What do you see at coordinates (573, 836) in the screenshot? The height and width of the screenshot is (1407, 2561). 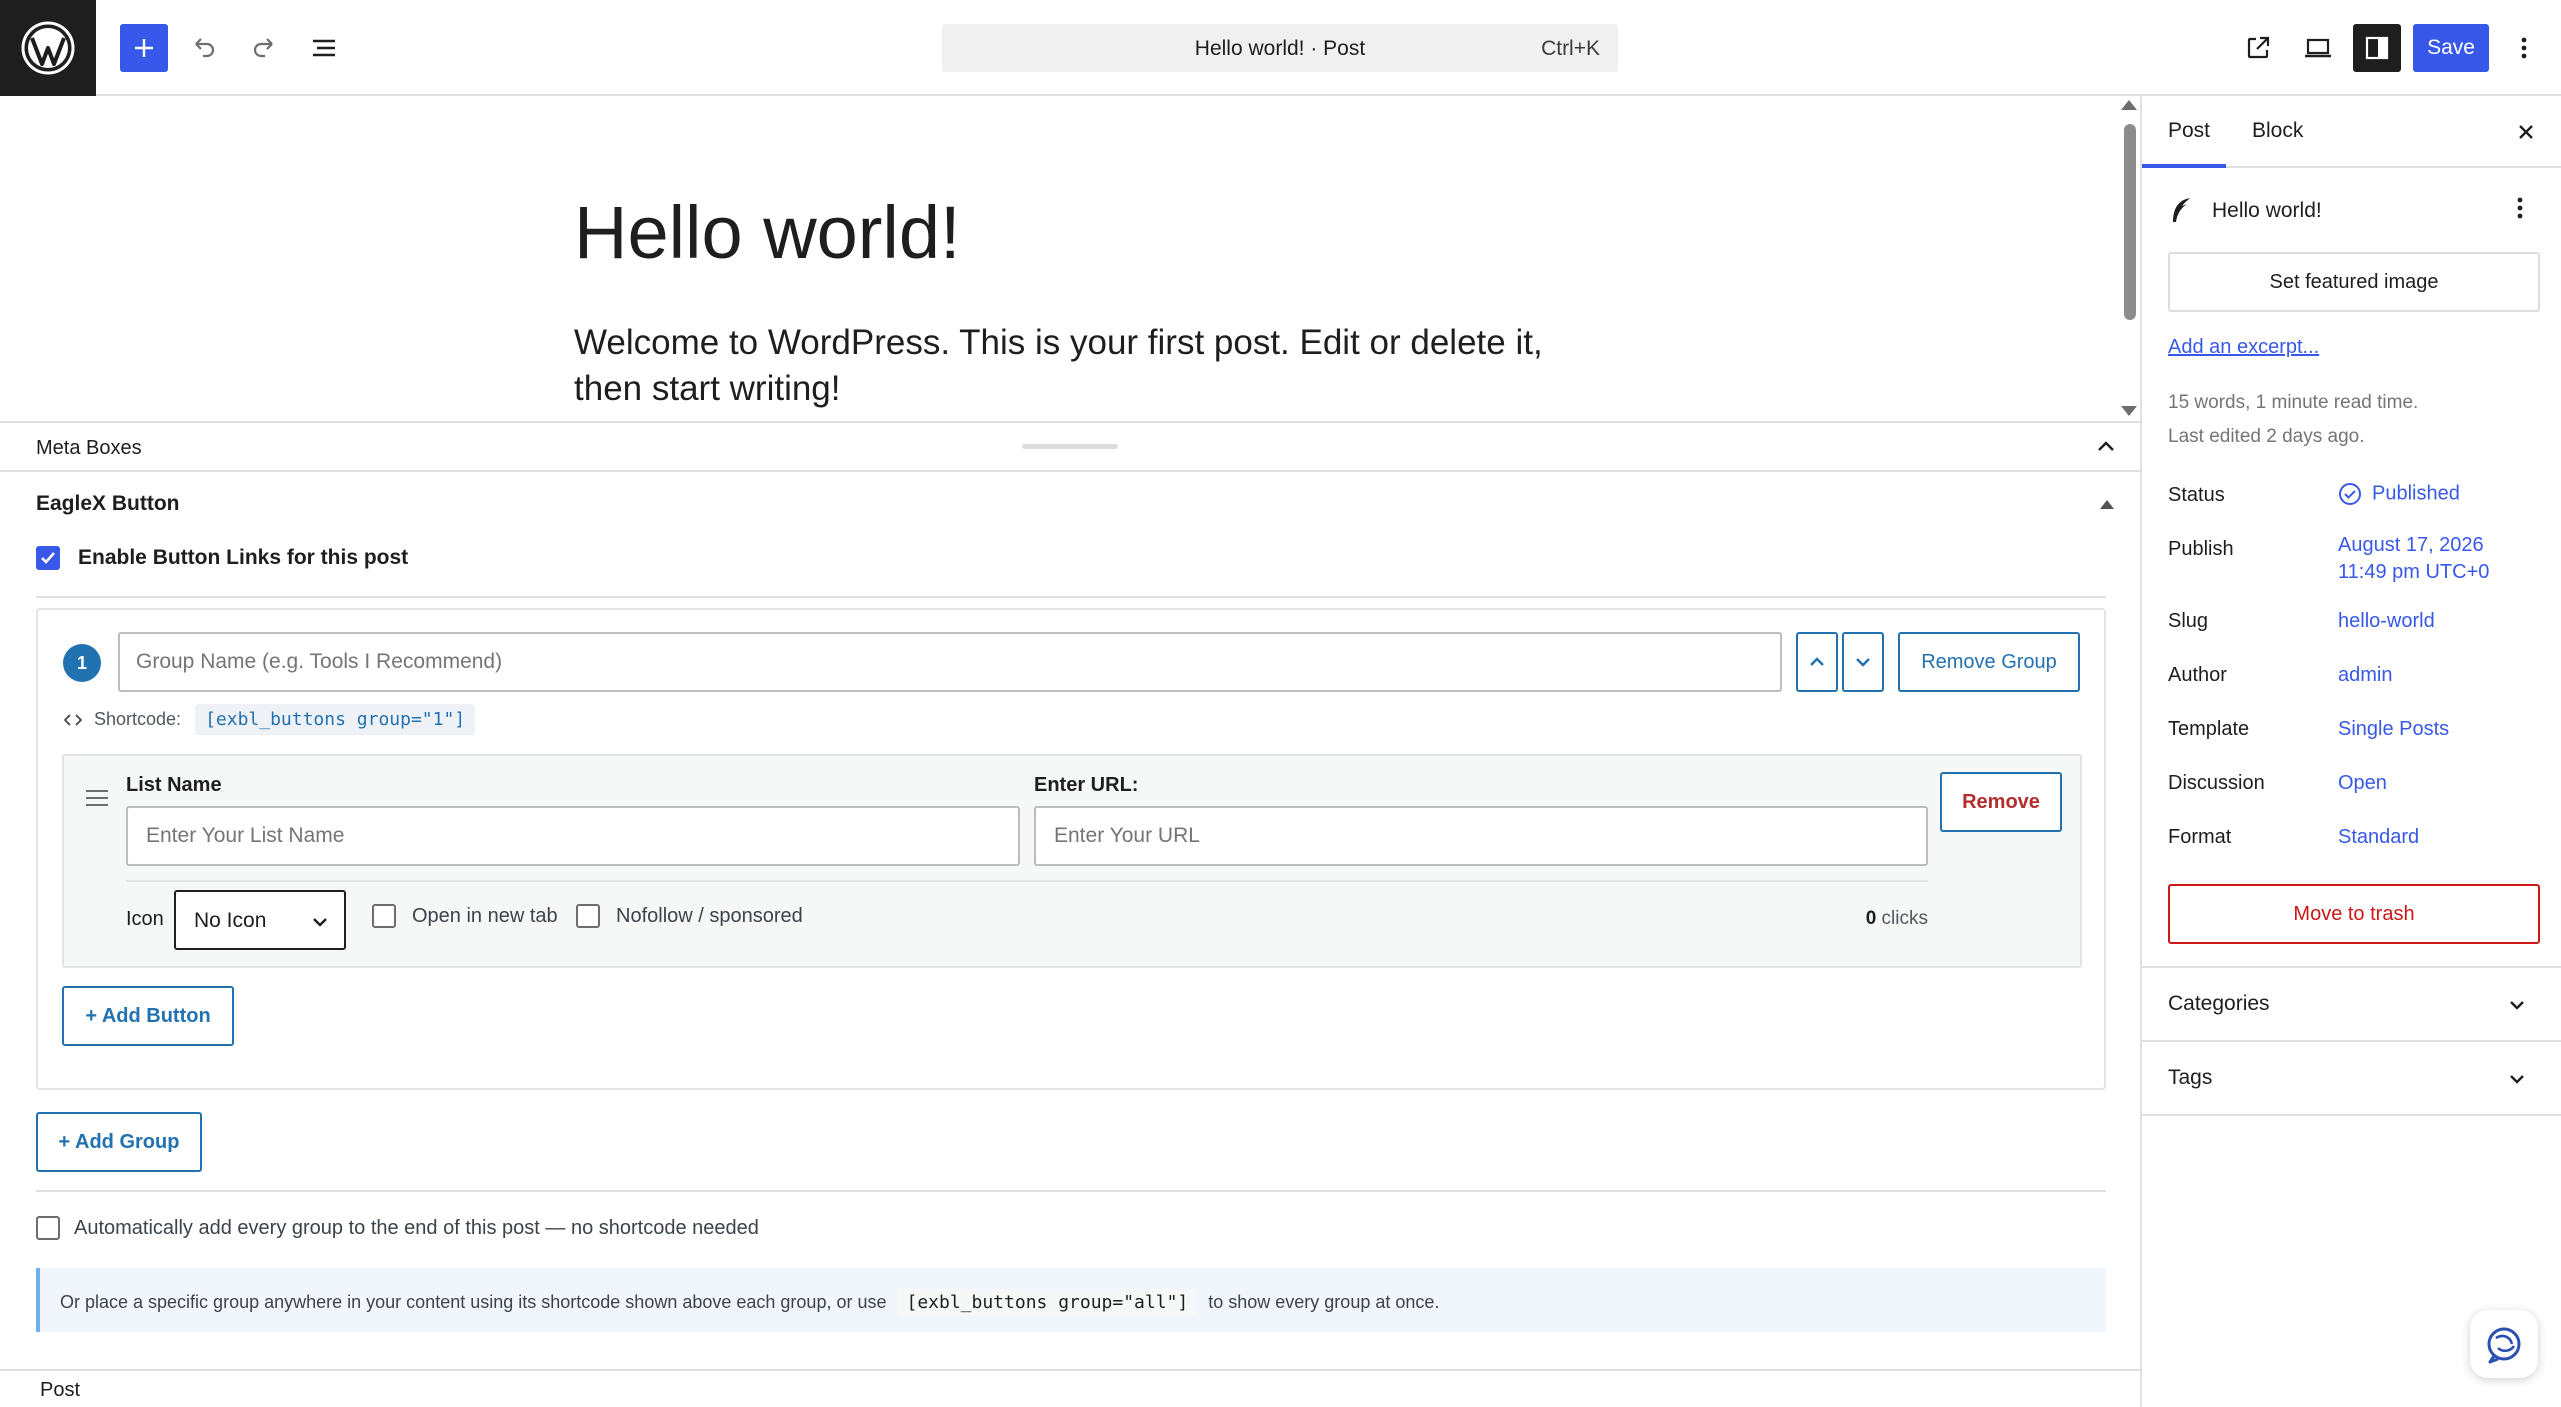 I see `list-name-input` at bounding box center [573, 836].